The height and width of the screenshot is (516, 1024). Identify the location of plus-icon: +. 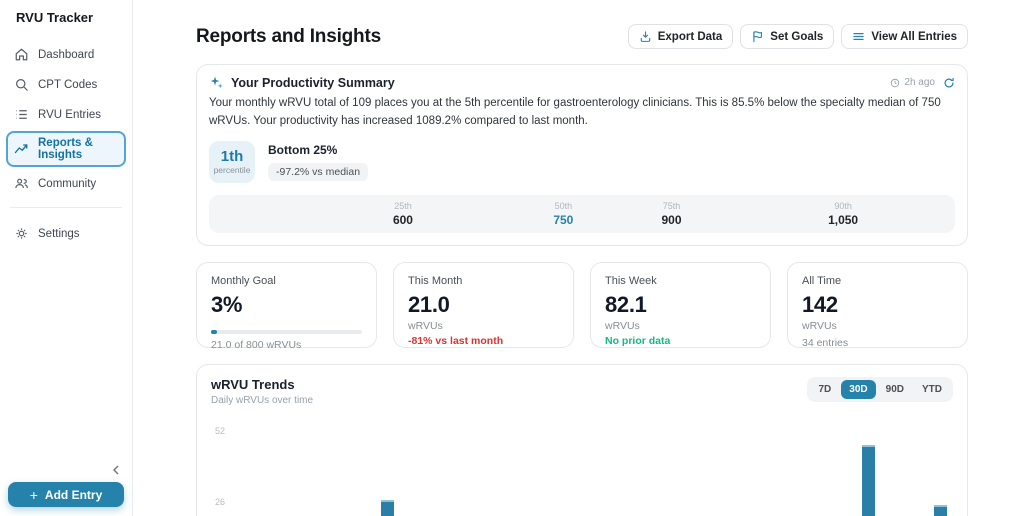
(33, 494).